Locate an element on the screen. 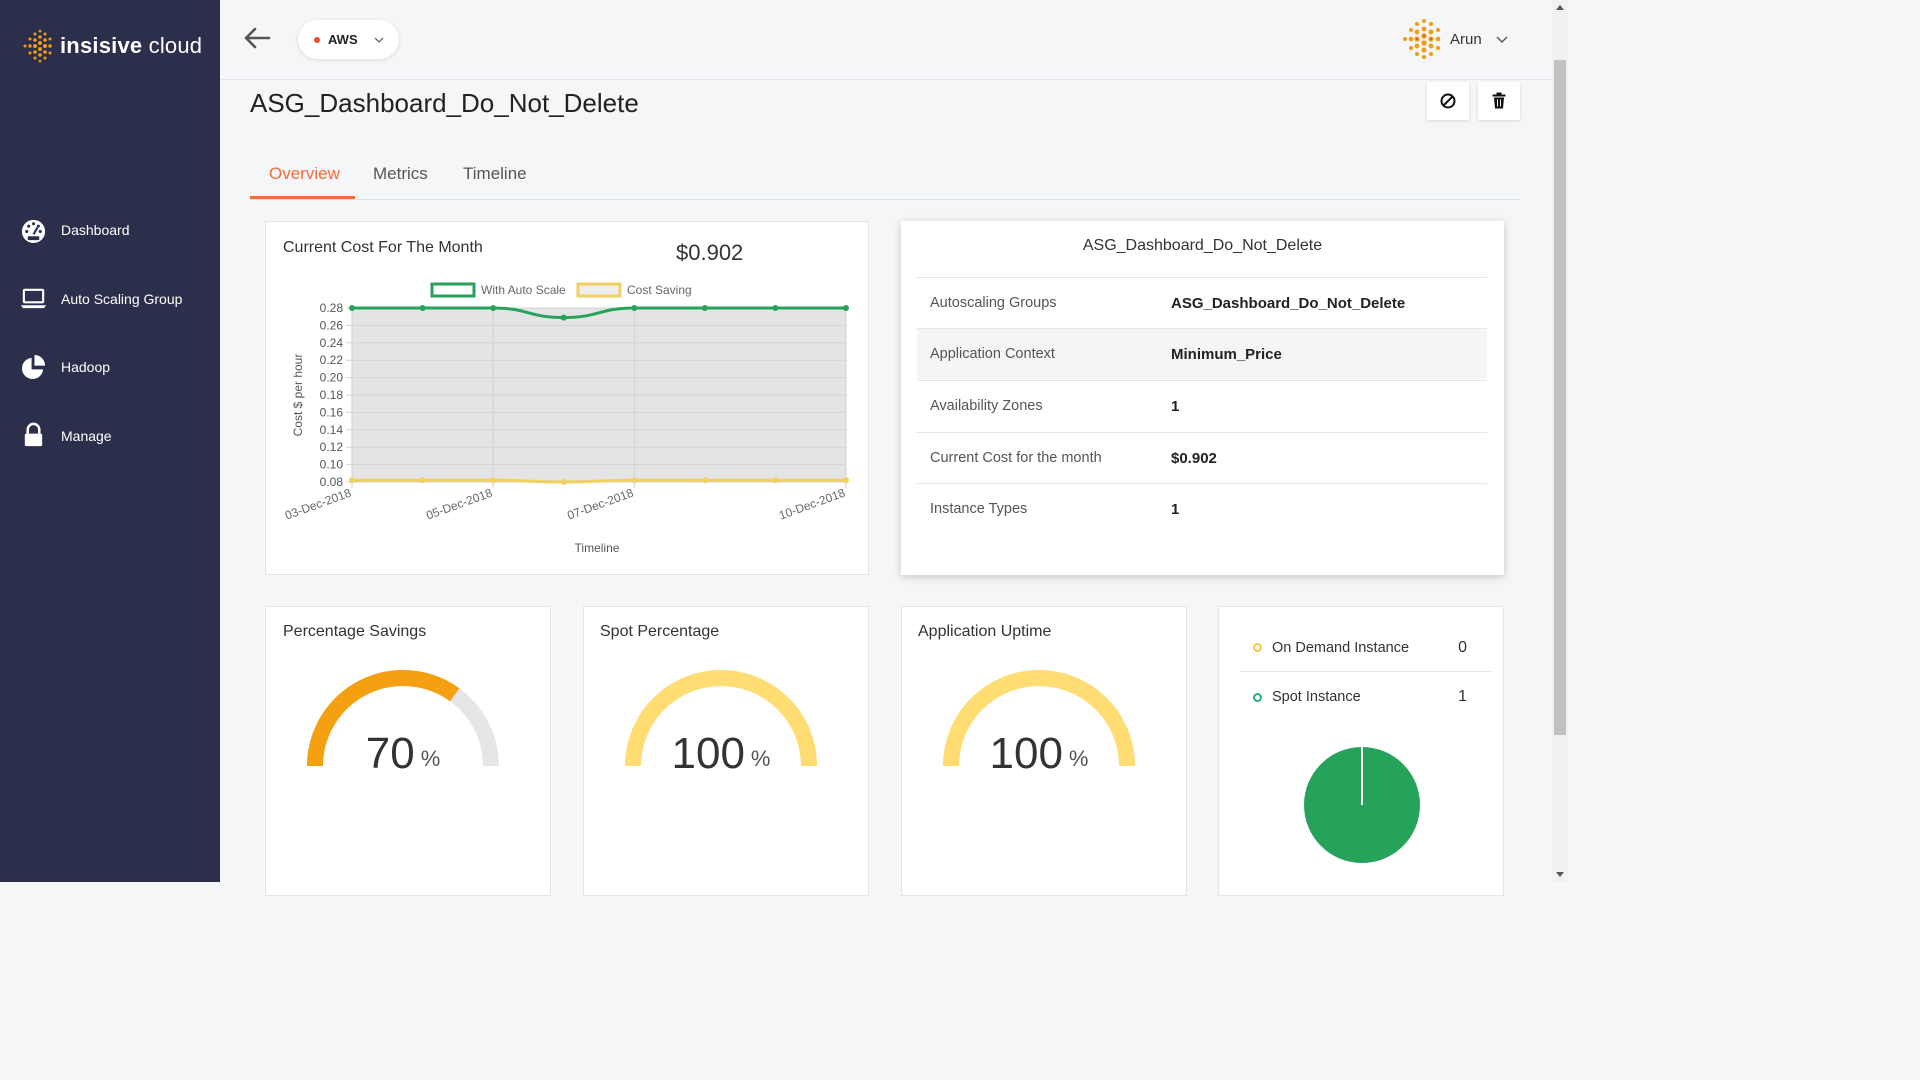  laptop-icon is located at coordinates (33, 299).